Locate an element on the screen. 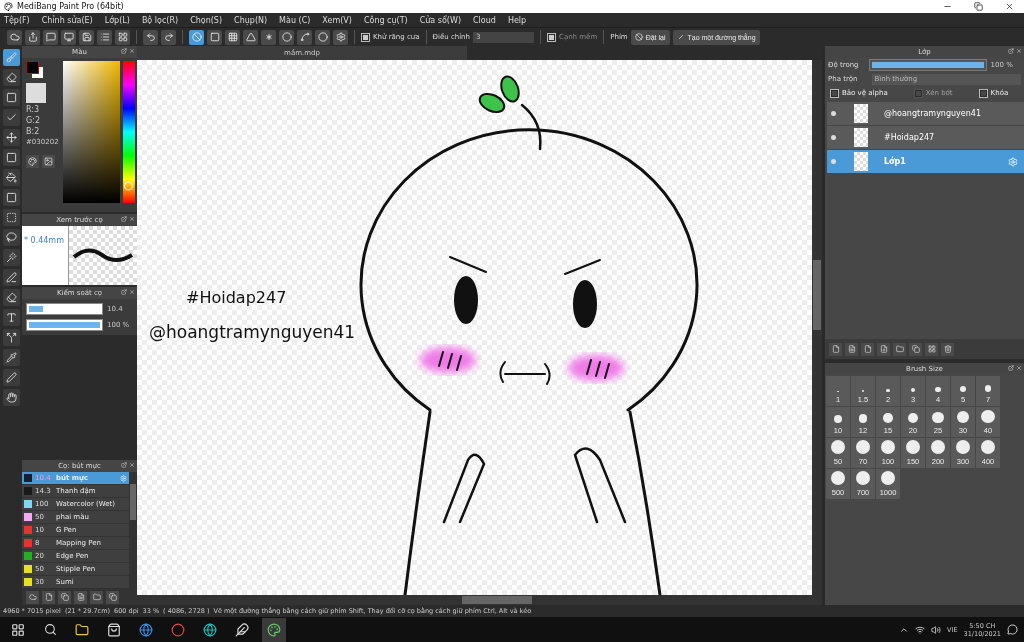 The height and width of the screenshot is (642, 1024). menu-item: Tệp(F) is located at coordinates (17, 20).